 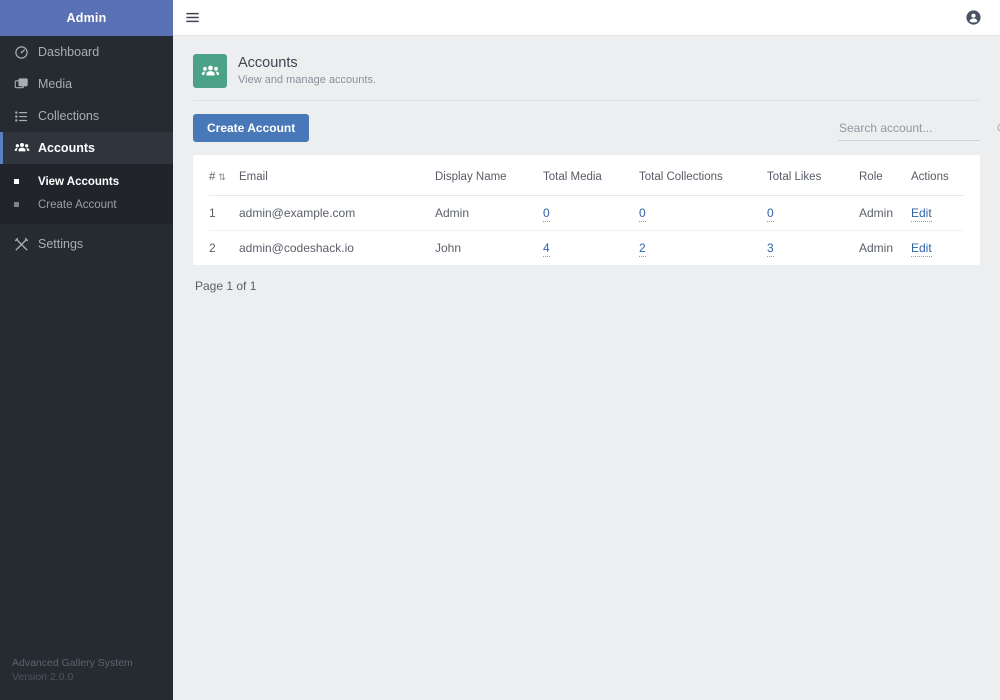 I want to click on page-title: Accounts, so click(x=268, y=62).